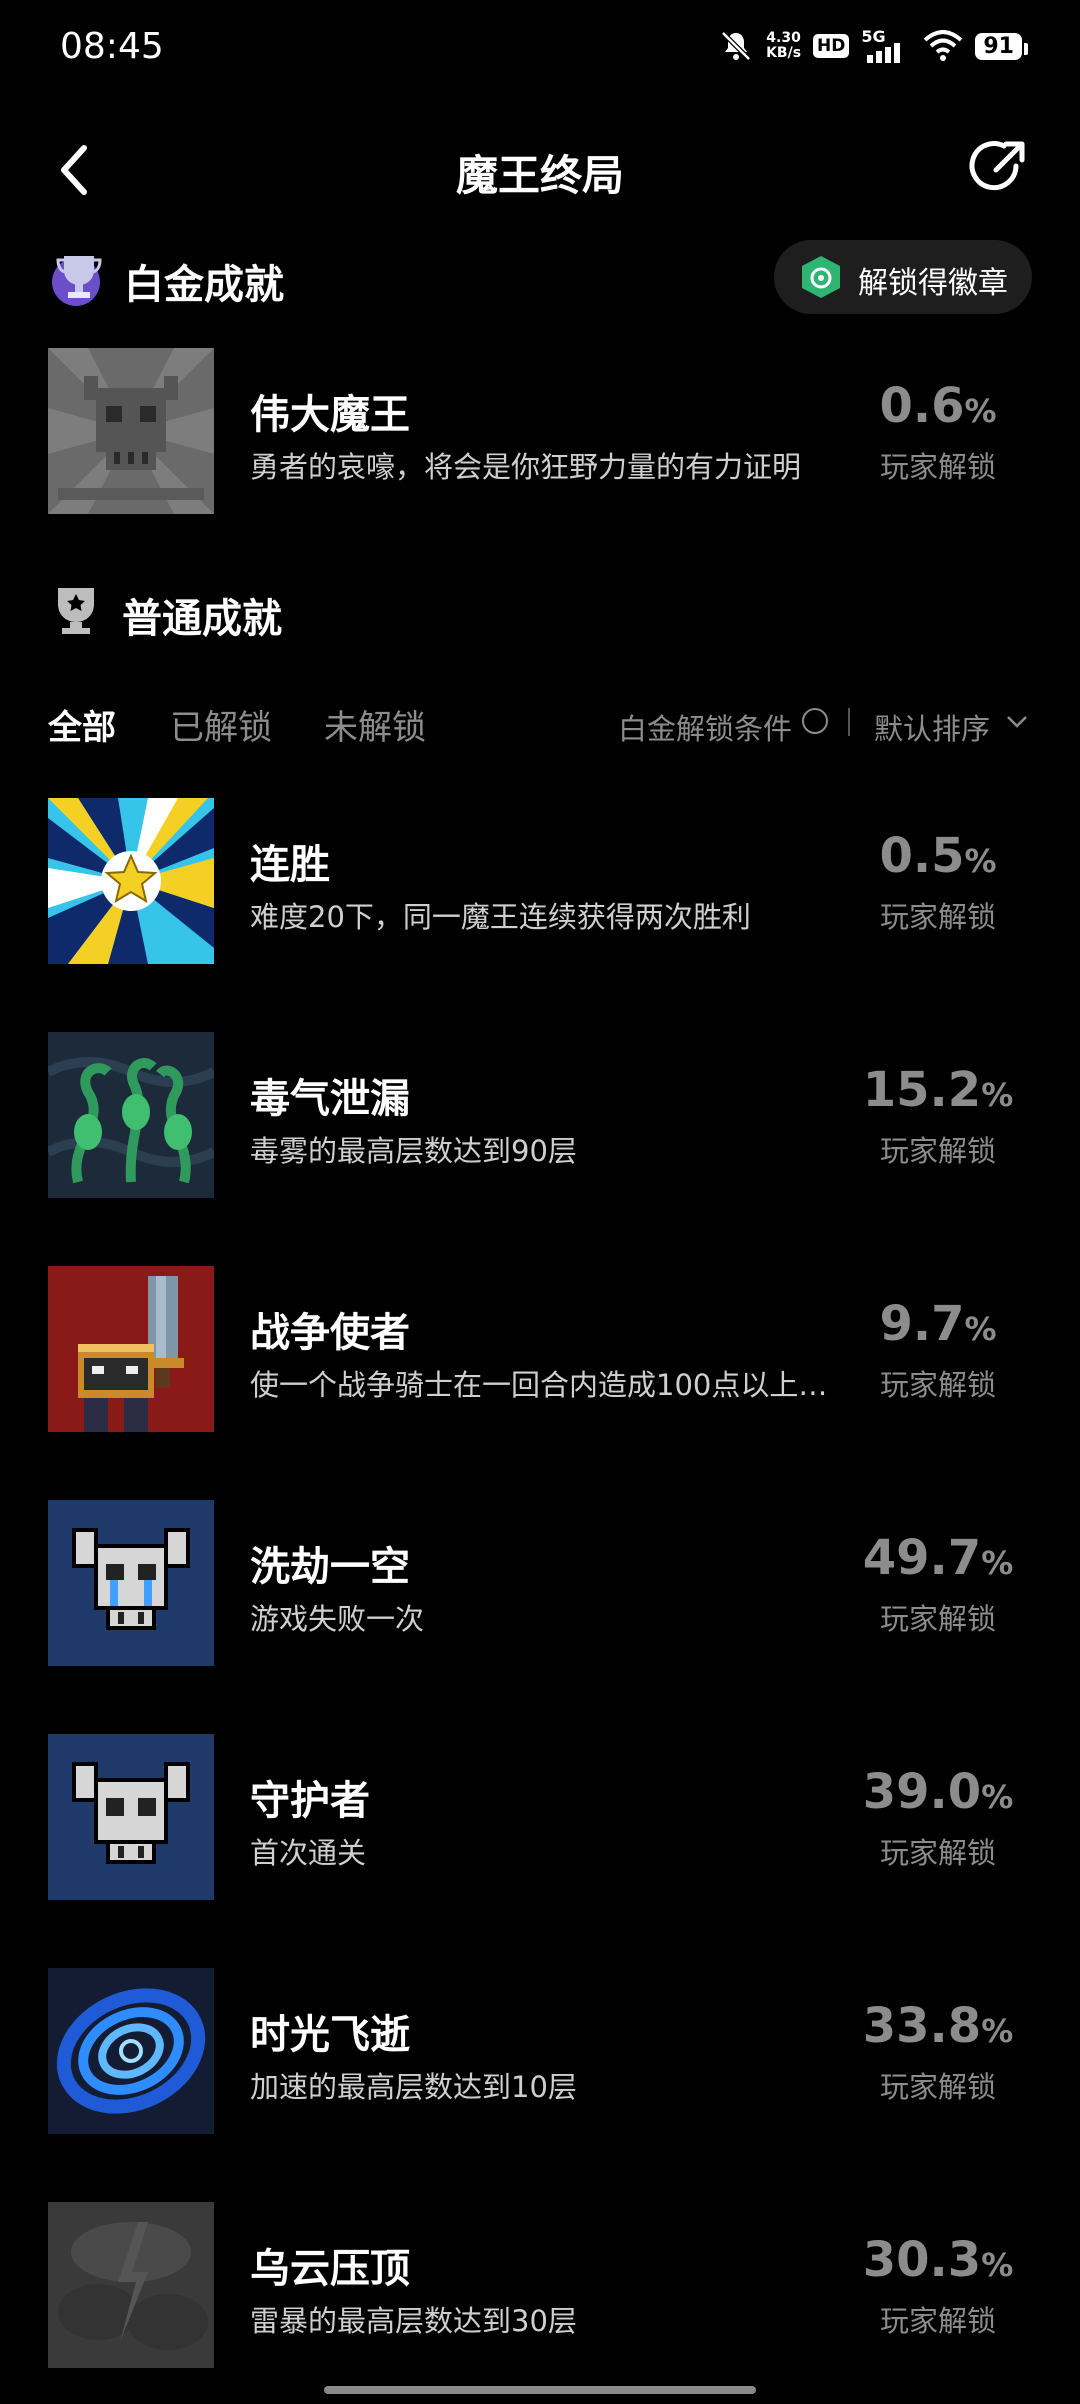 The width and height of the screenshot is (1080, 2404). Describe the element at coordinates (413, 2087) in the screenshot. I see `achievement-desc: 加速的最高层数达到10层` at that location.